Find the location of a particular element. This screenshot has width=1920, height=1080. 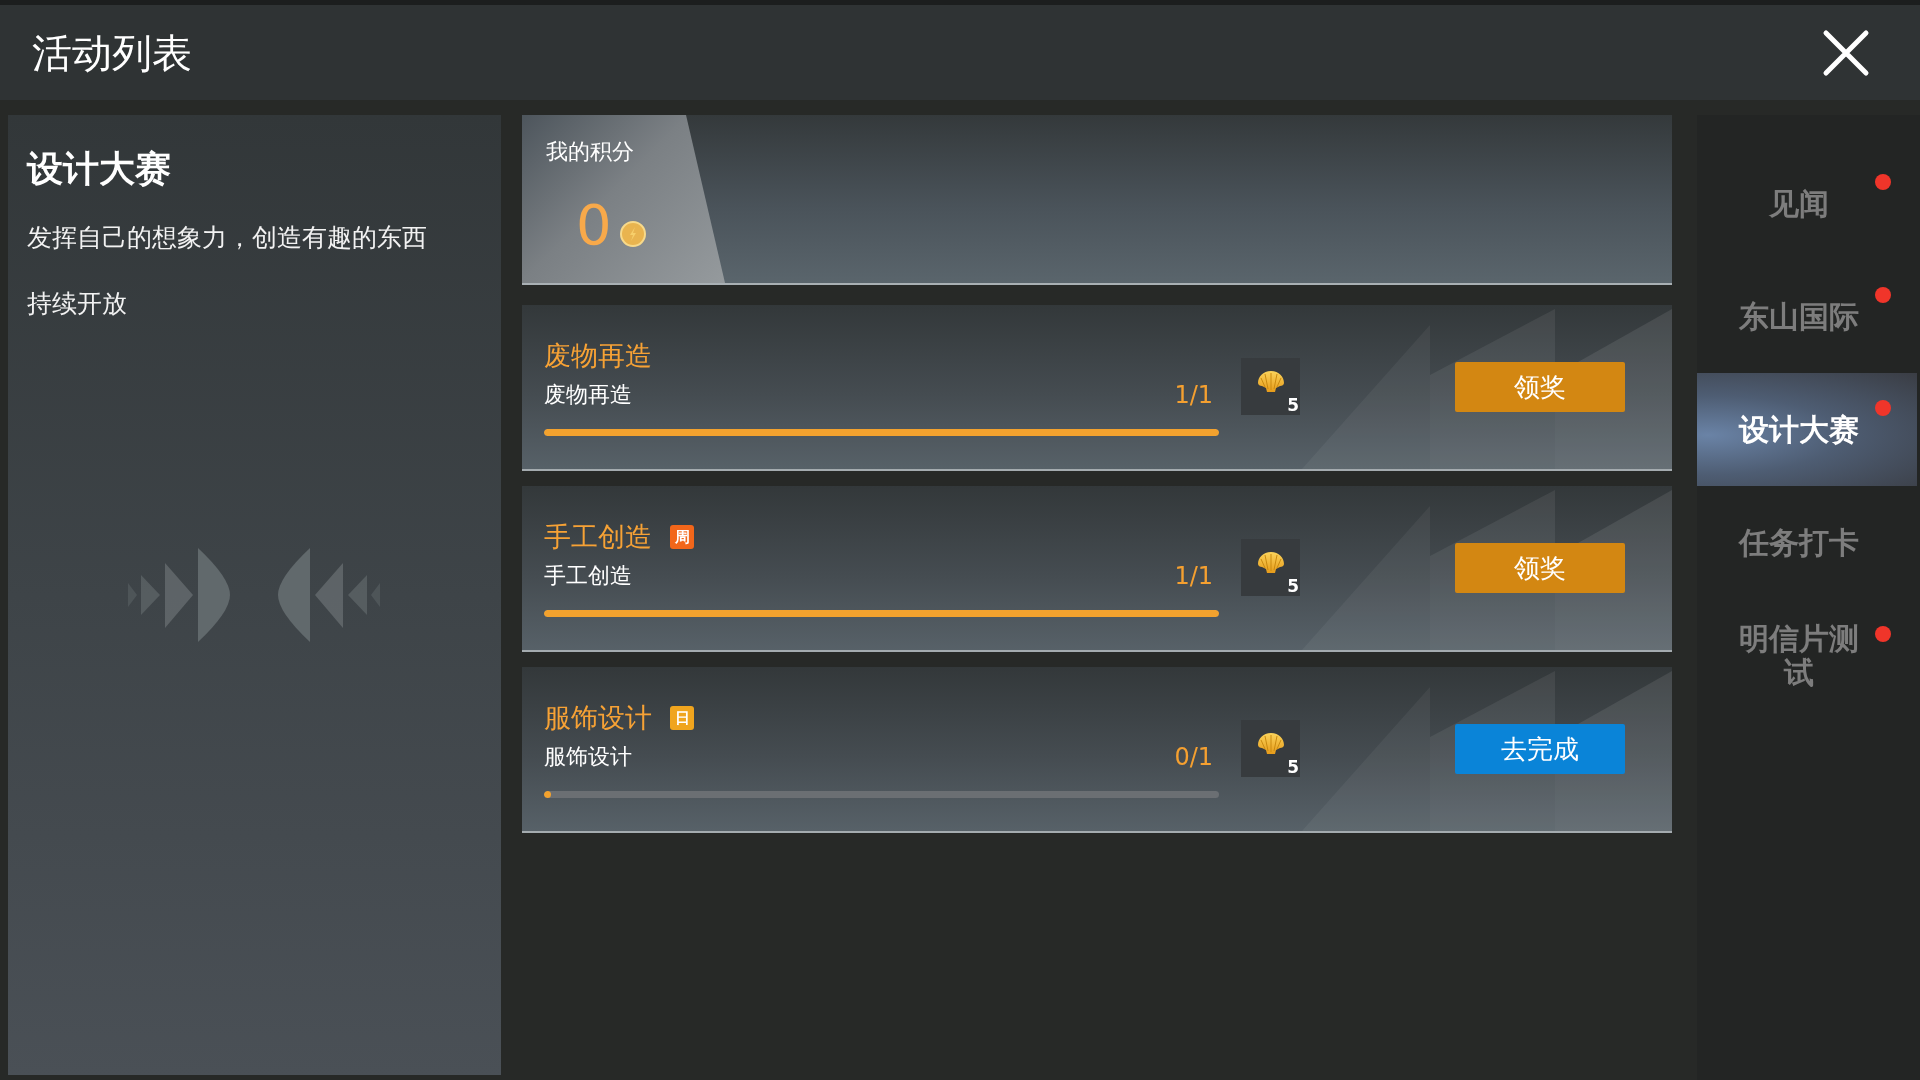

sidebar-tab: 东山国际 is located at coordinates (1807, 316).